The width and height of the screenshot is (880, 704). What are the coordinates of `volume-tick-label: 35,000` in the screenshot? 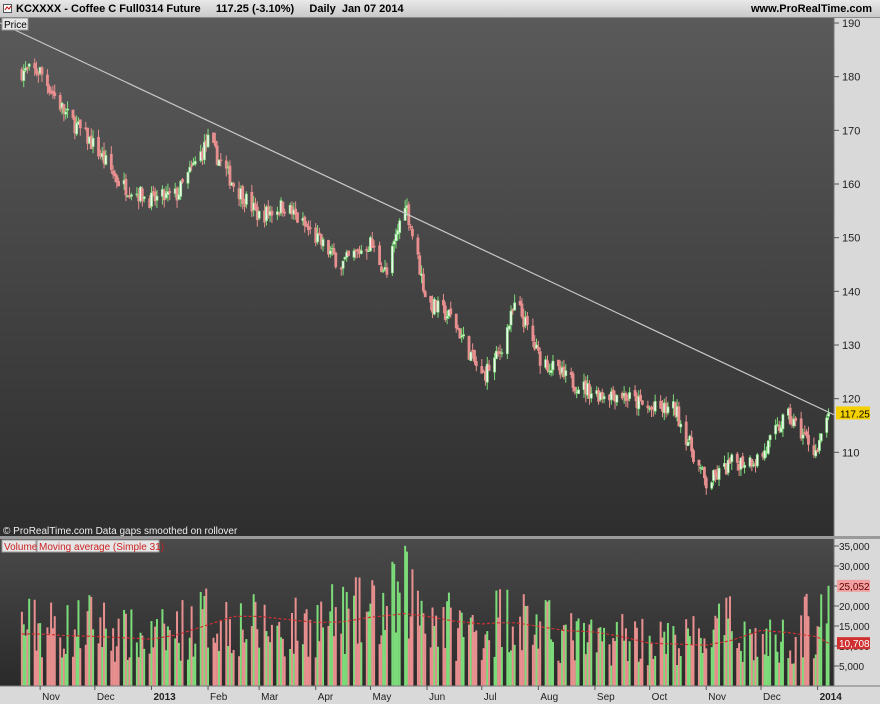 It's located at (854, 547).